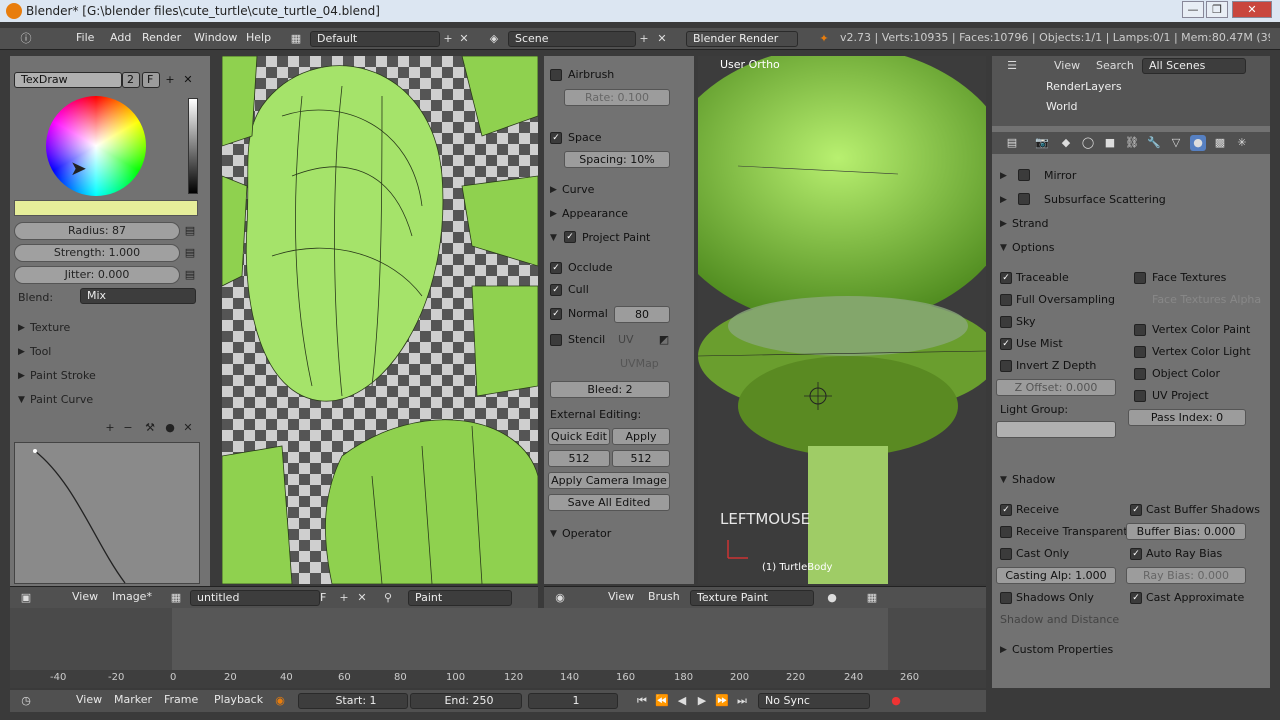 The height and width of the screenshot is (720, 1280). I want to click on spacing-slider: Spacing: 10%, so click(617, 159).